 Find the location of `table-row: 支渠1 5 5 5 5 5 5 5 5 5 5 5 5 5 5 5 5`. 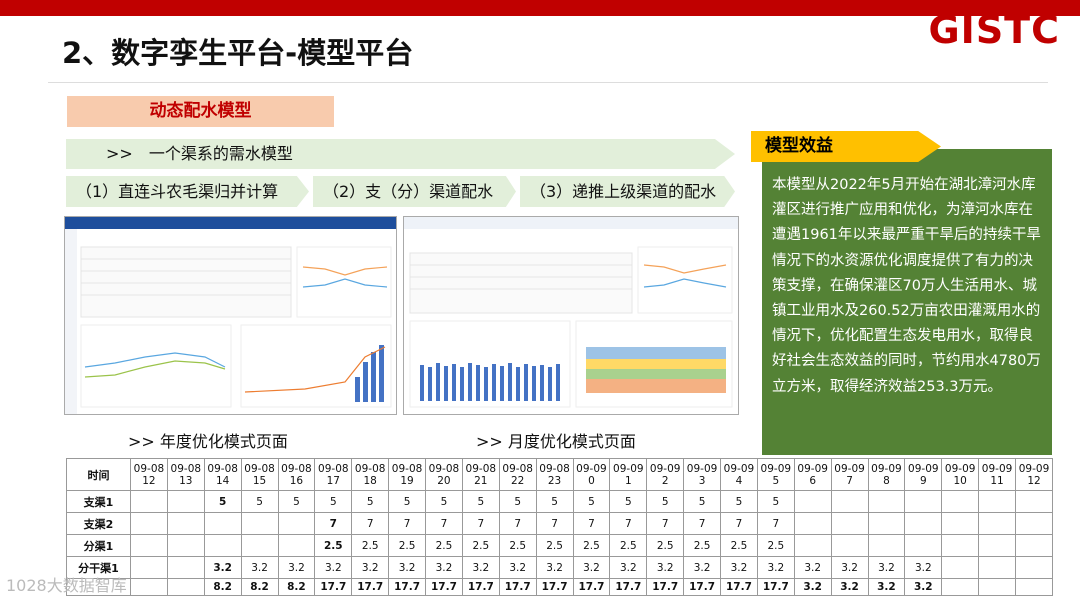

table-row: 支渠1 5 5 5 5 5 5 5 5 5 5 5 5 5 5 5 5 is located at coordinates (559, 502).